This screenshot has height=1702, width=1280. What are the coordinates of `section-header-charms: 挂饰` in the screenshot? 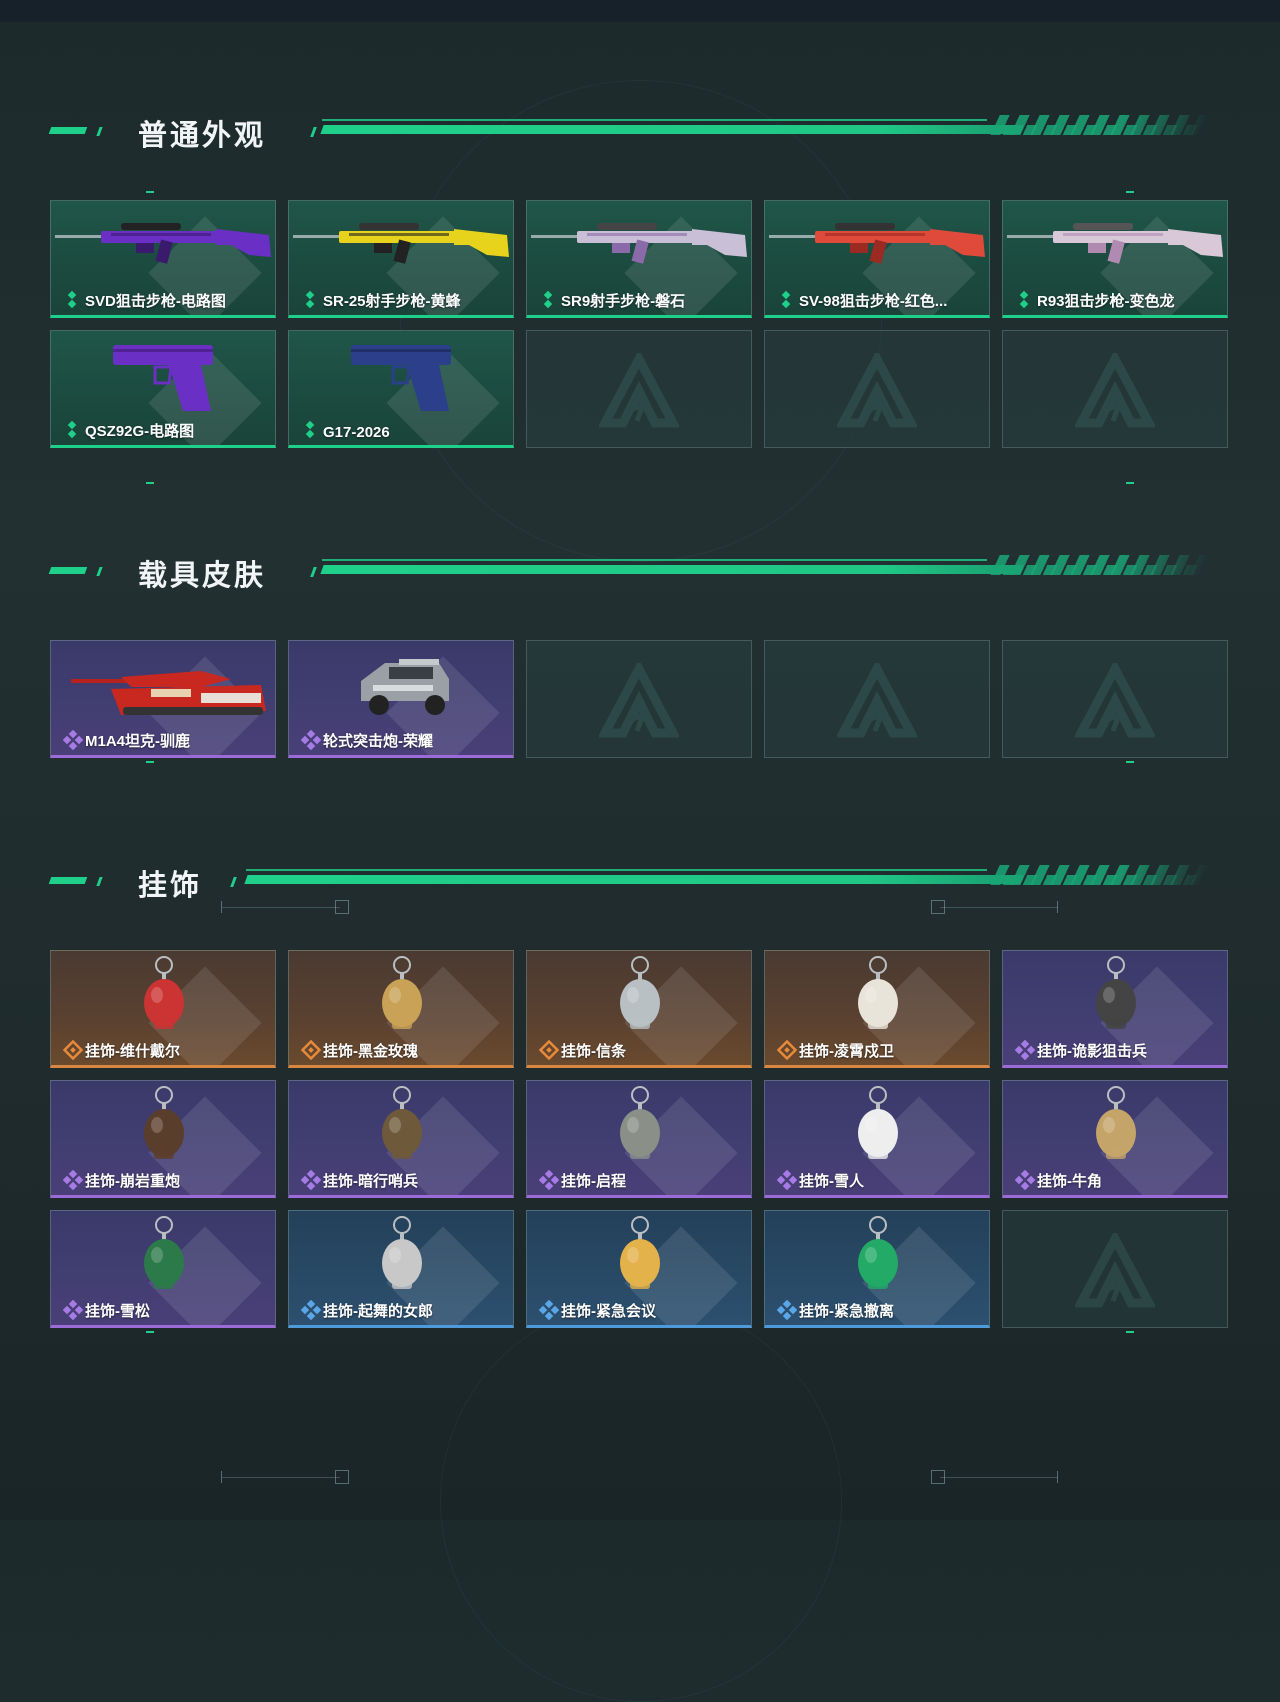 It's located at (629, 883).